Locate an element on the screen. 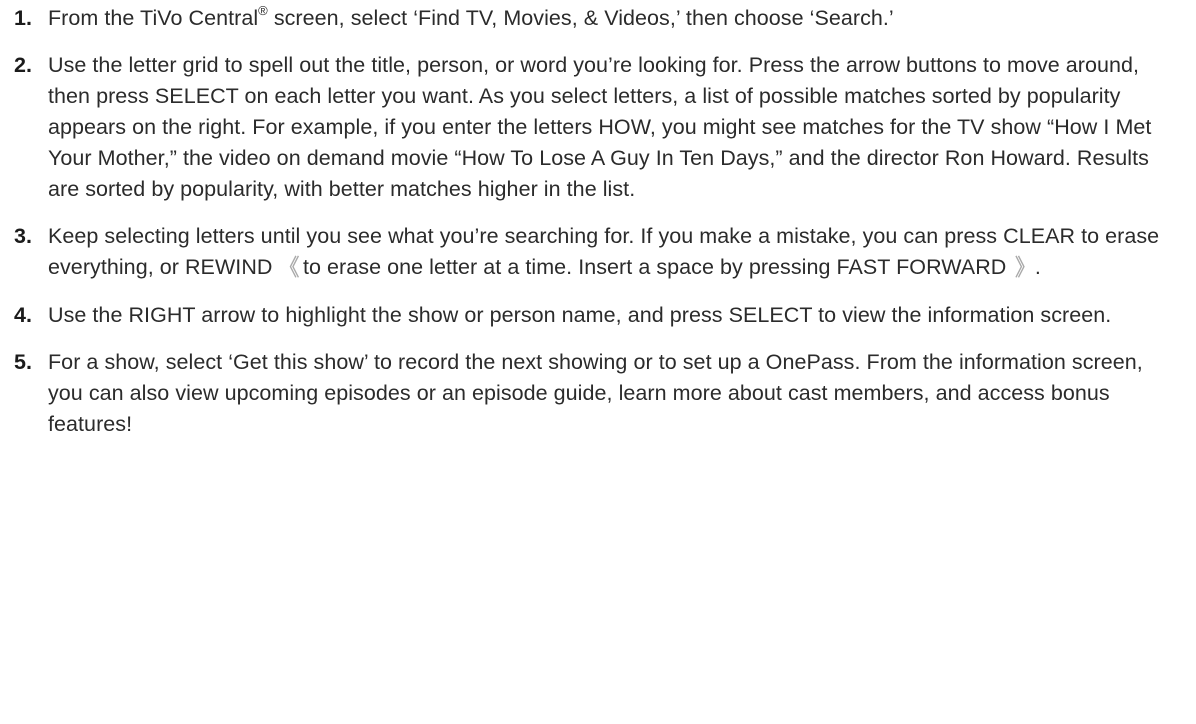 The height and width of the screenshot is (724, 1196). step-number: 1. is located at coordinates (23, 18).